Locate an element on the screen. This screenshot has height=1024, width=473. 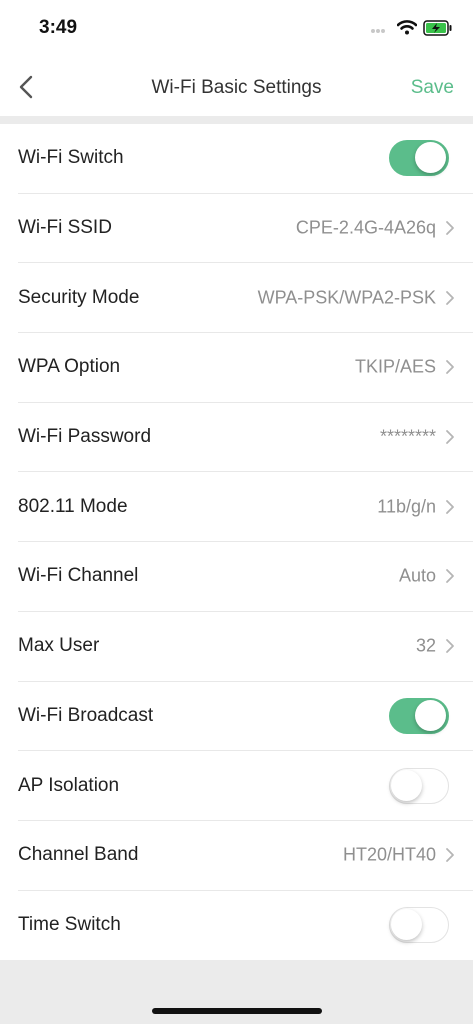
setting-value: ******** is located at coordinates (407, 436).